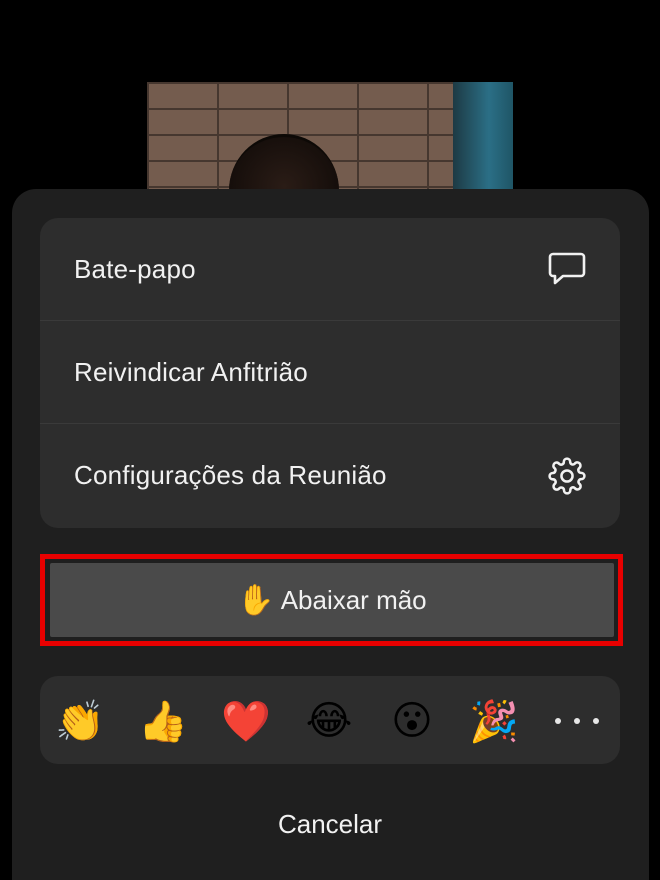 This screenshot has width=660, height=880. Describe the element at coordinates (80, 721) in the screenshot. I see `clapping-hands-icon: 👏` at that location.